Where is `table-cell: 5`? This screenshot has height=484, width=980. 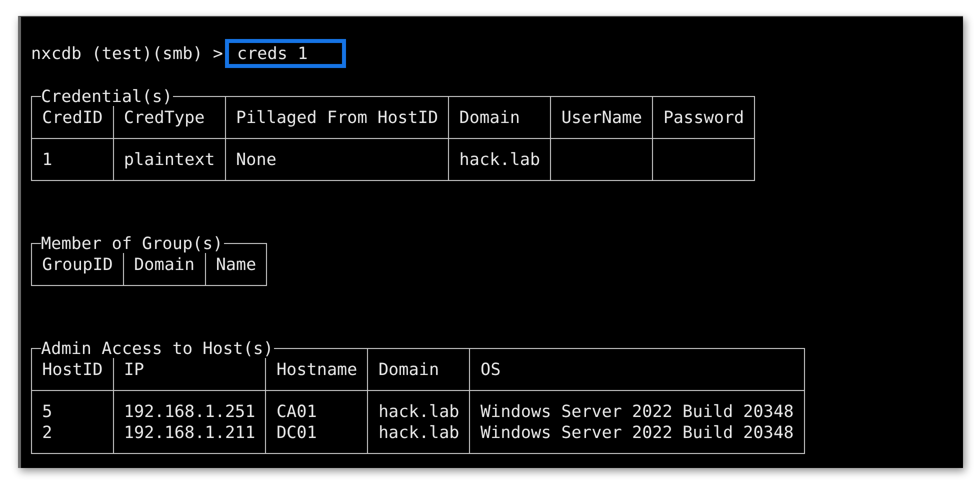
table-cell: 5 is located at coordinates (73, 406).